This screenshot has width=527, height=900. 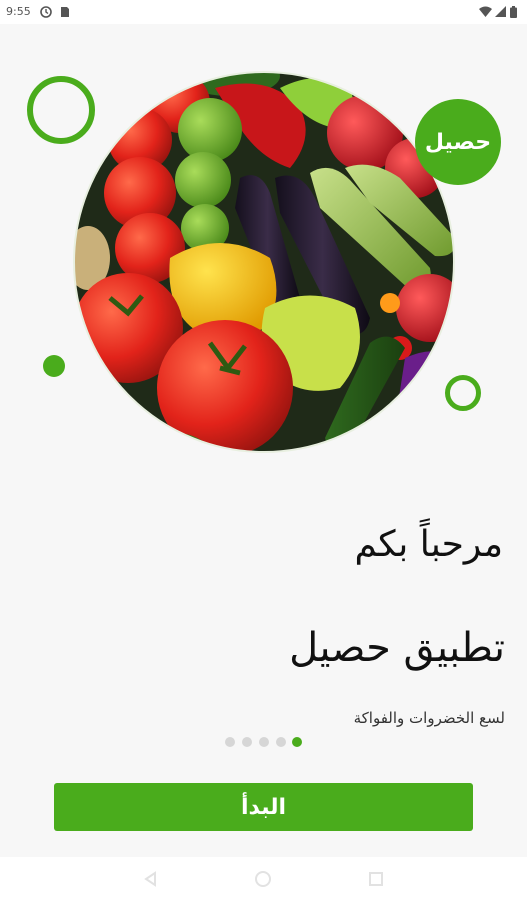 What do you see at coordinates (18, 11) in the screenshot?
I see `status-time: 9:55` at bounding box center [18, 11].